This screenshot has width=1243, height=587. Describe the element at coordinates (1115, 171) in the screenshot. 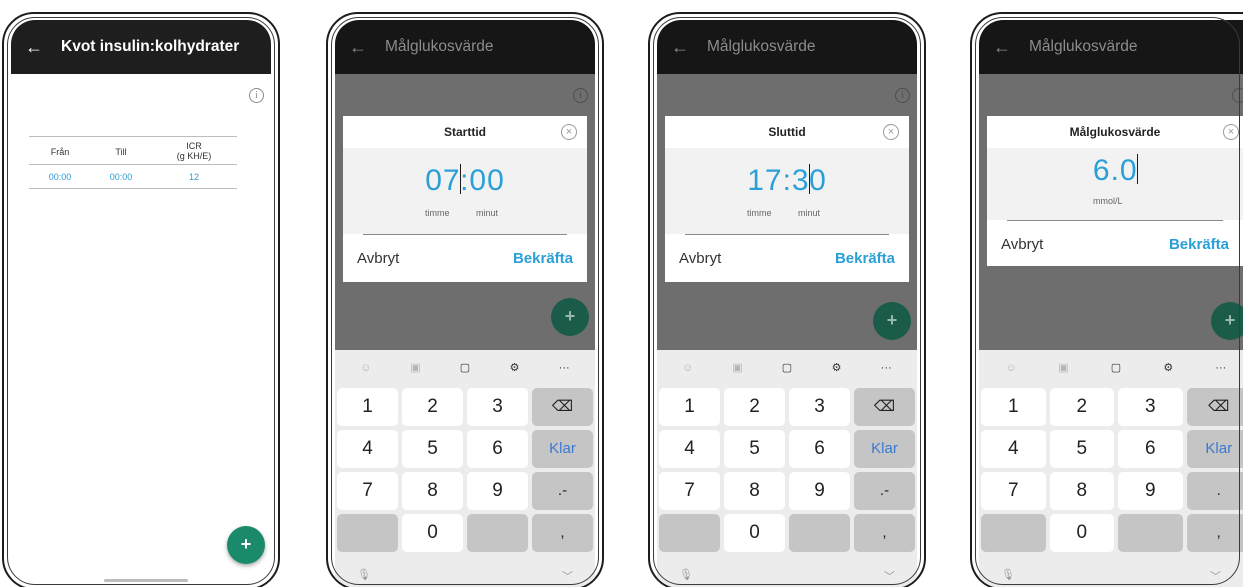

I see `glucose-value: 6.0` at that location.